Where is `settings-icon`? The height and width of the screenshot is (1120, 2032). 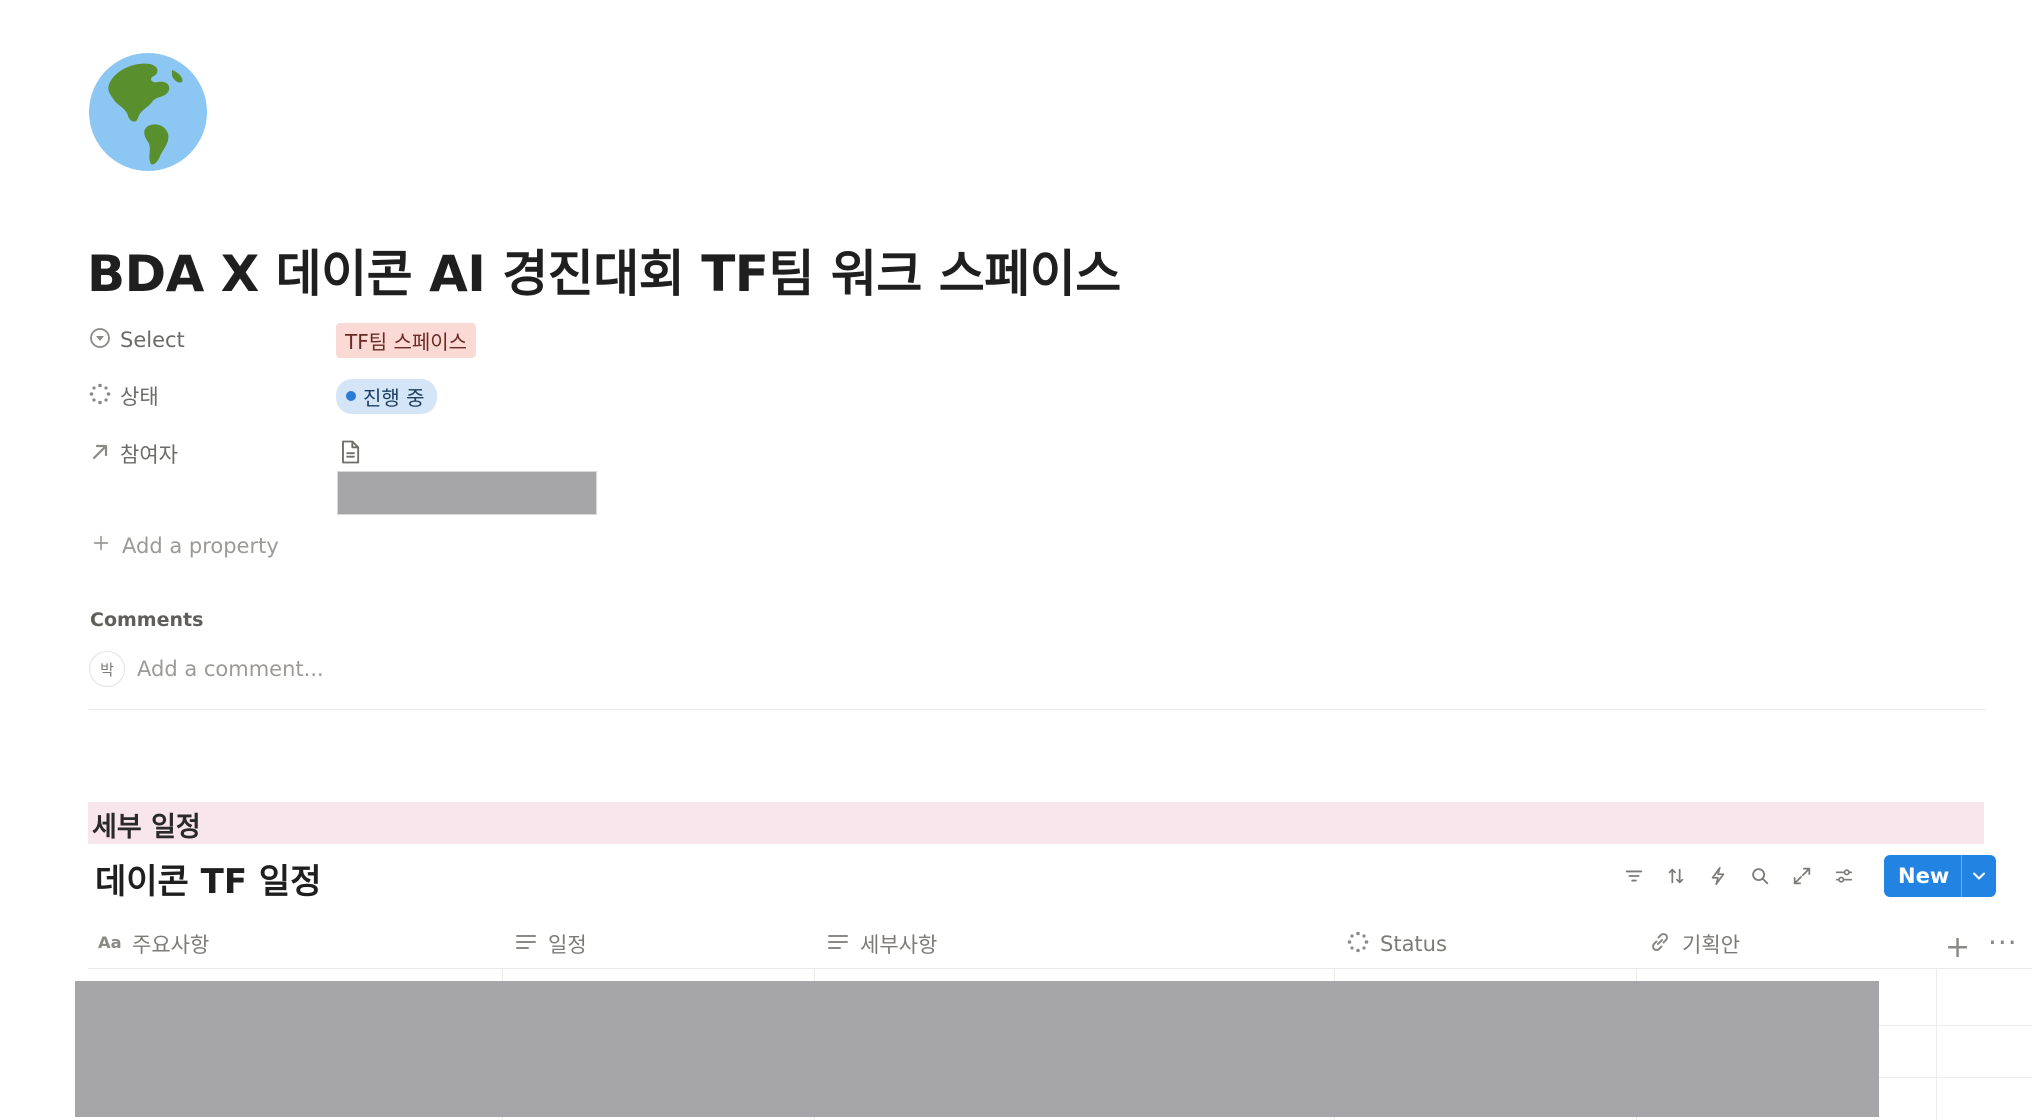 settings-icon is located at coordinates (1844, 876).